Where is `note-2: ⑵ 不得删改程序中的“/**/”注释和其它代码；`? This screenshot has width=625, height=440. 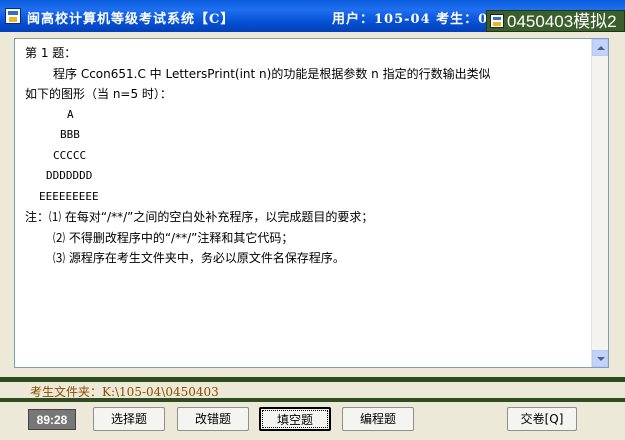 note-2: ⑵ 不得删改程序中的“/**/”注释和其它代码； is located at coordinates (173, 237).